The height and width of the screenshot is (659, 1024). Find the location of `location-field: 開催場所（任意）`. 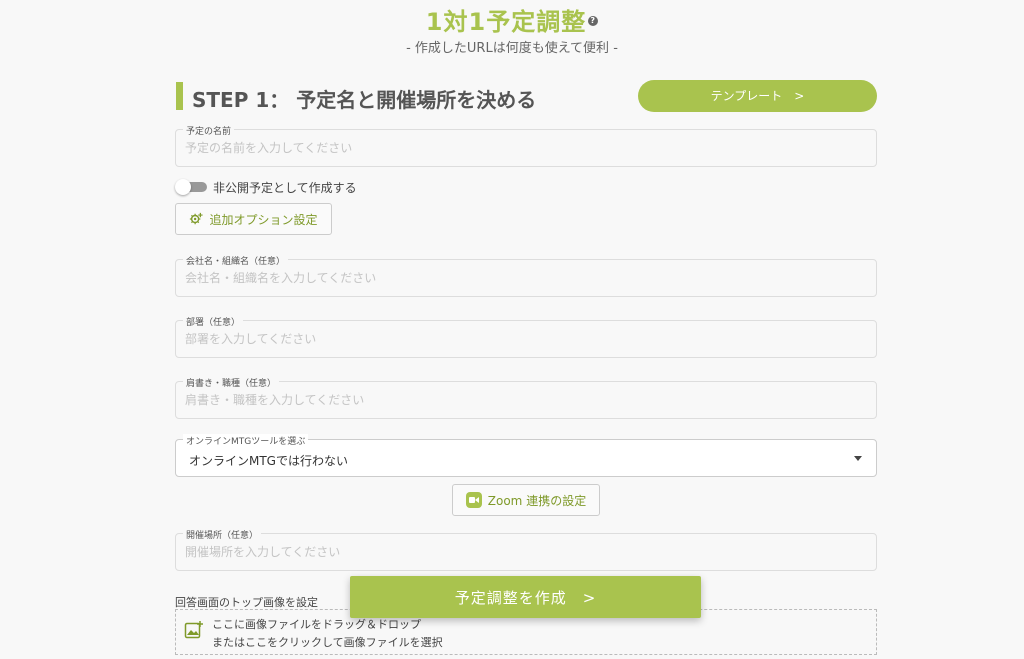

location-field: 開催場所（任意） is located at coordinates (526, 549).